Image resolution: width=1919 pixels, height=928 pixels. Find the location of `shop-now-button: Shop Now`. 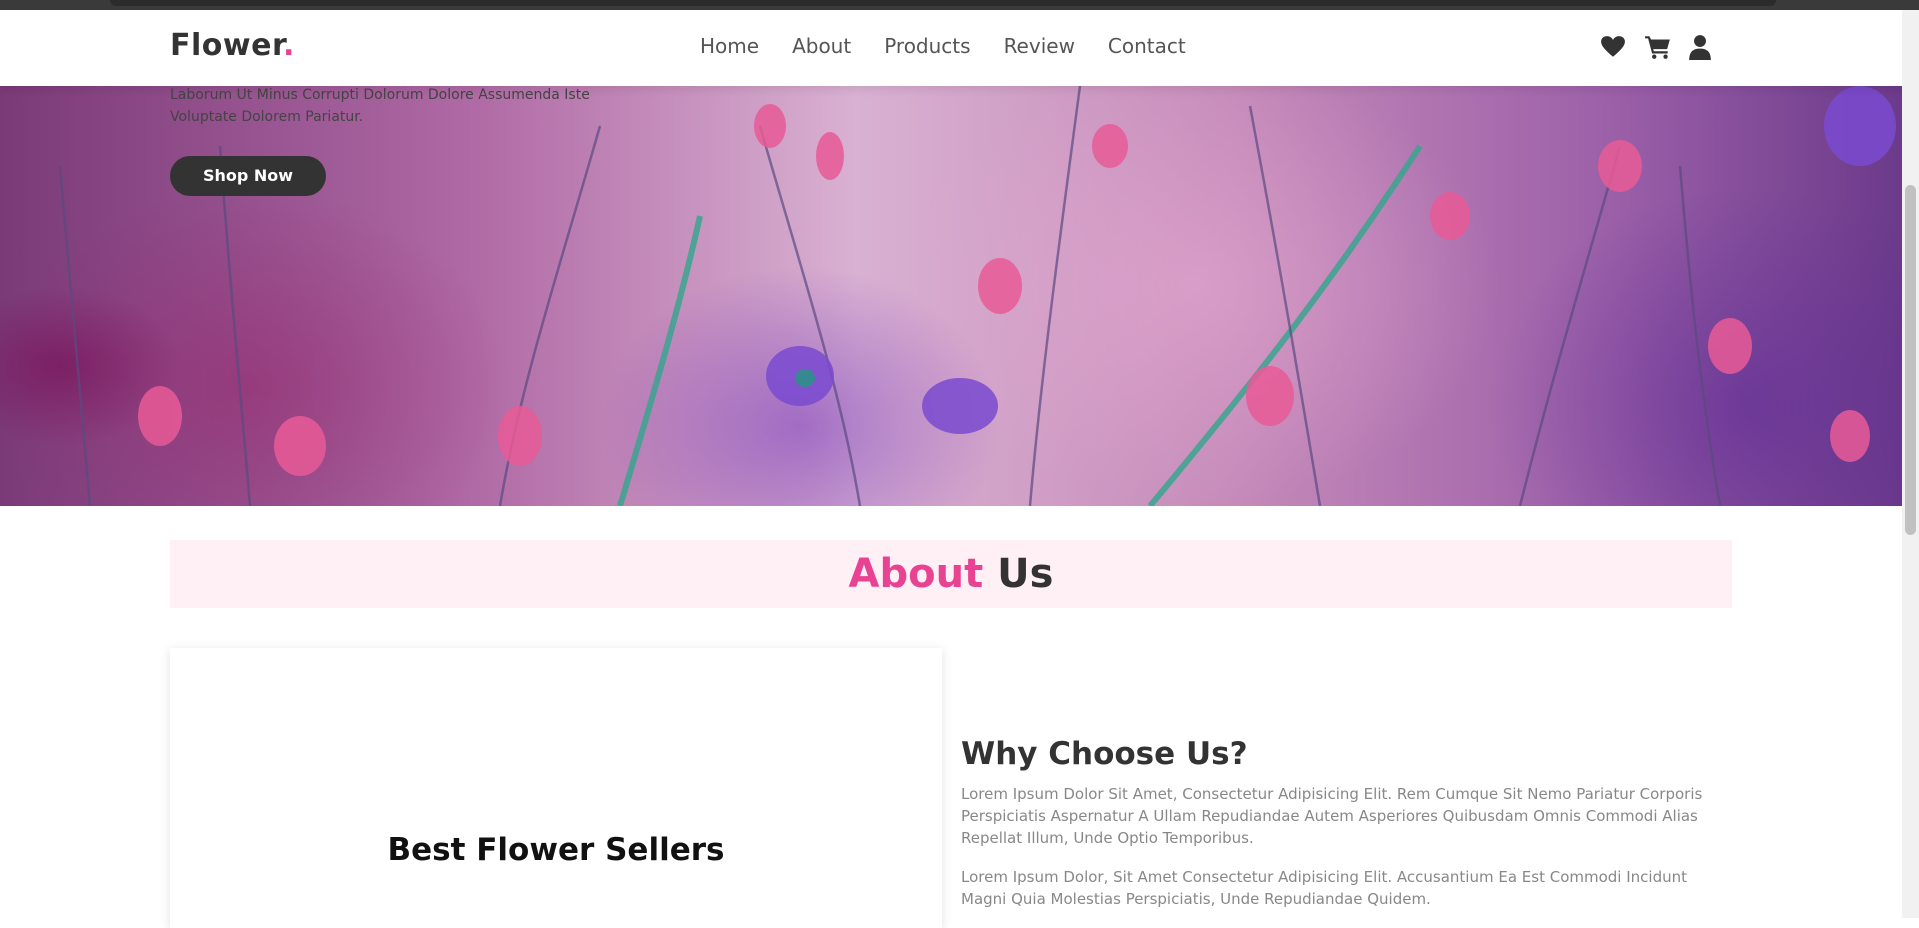

shop-now-button: Shop Now is located at coordinates (248, 176).